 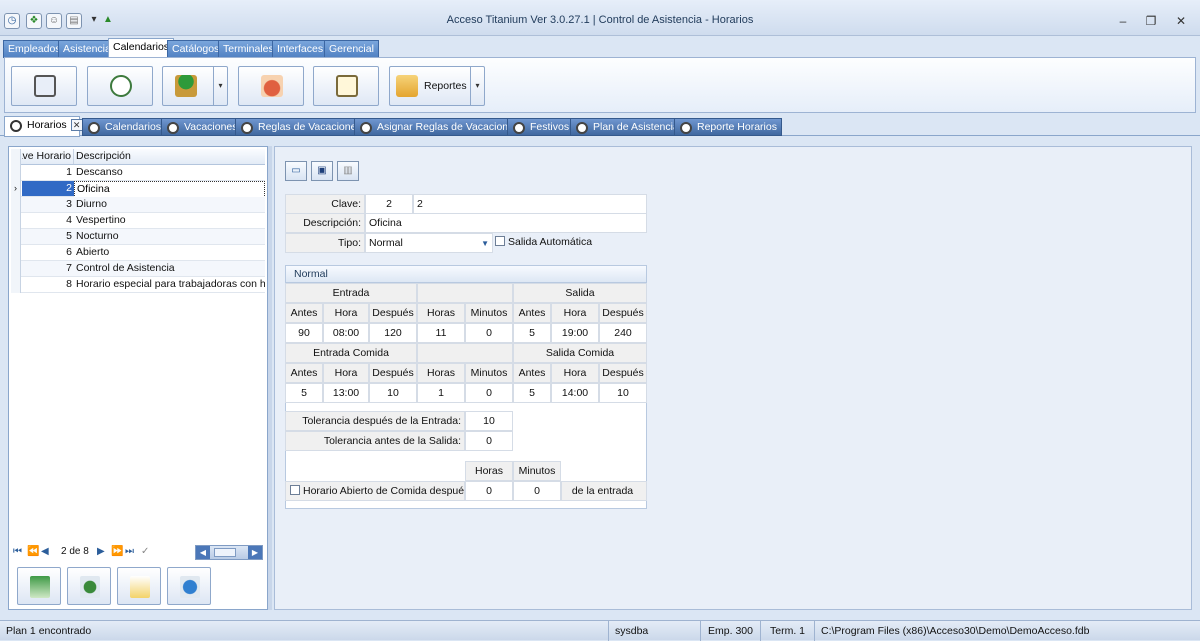 I want to click on minutos-header: Minutos, so click(x=489, y=373).